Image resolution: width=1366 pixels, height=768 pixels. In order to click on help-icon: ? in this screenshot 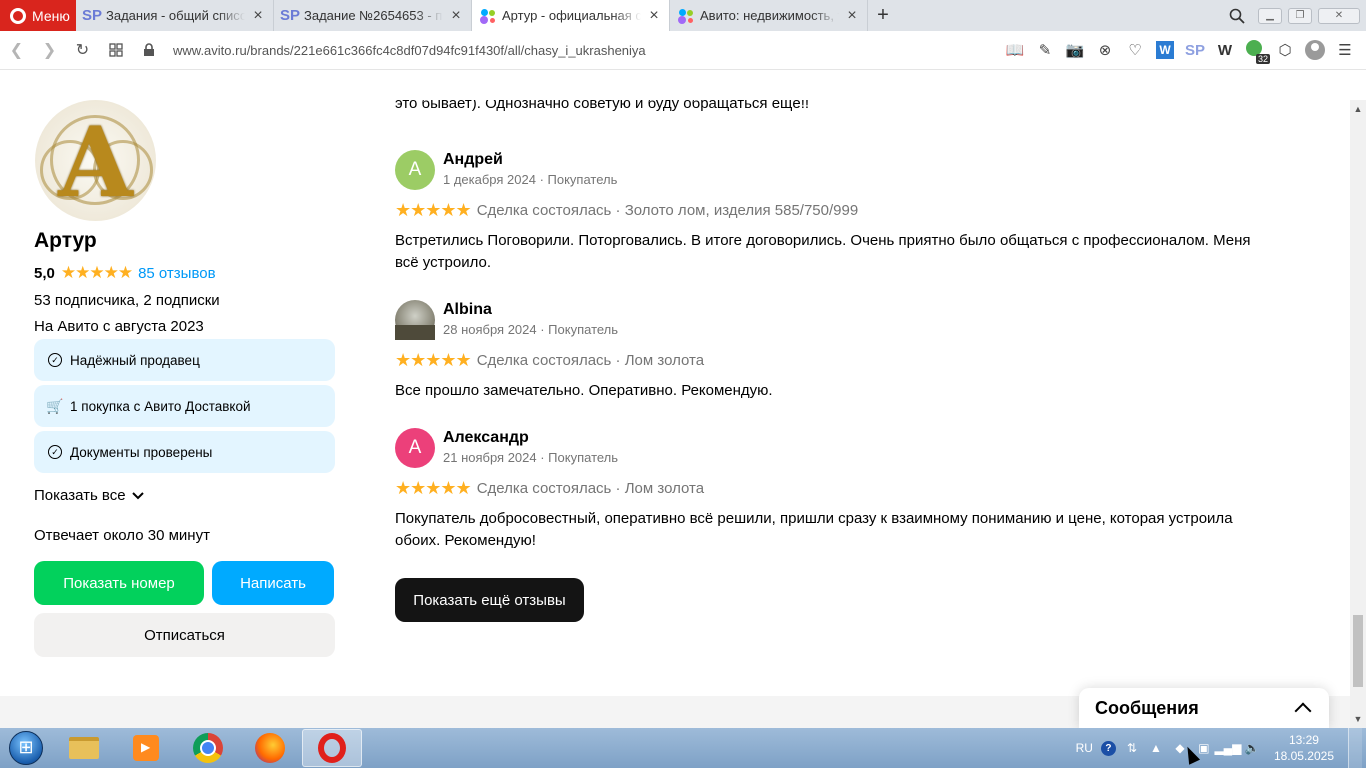, I will do `click(1108, 748)`.